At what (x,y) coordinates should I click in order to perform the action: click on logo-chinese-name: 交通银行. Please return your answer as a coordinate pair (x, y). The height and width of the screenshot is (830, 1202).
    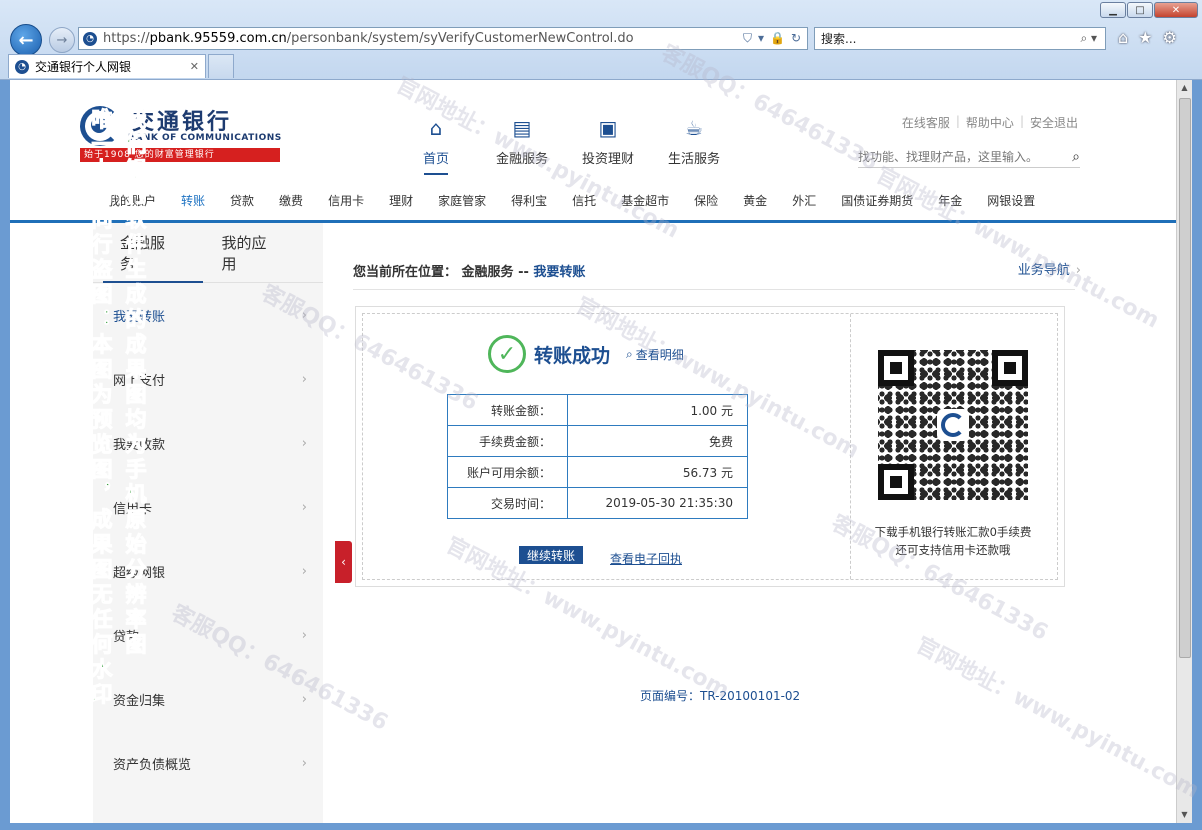
    Looking at the image, I should click on (182, 122).